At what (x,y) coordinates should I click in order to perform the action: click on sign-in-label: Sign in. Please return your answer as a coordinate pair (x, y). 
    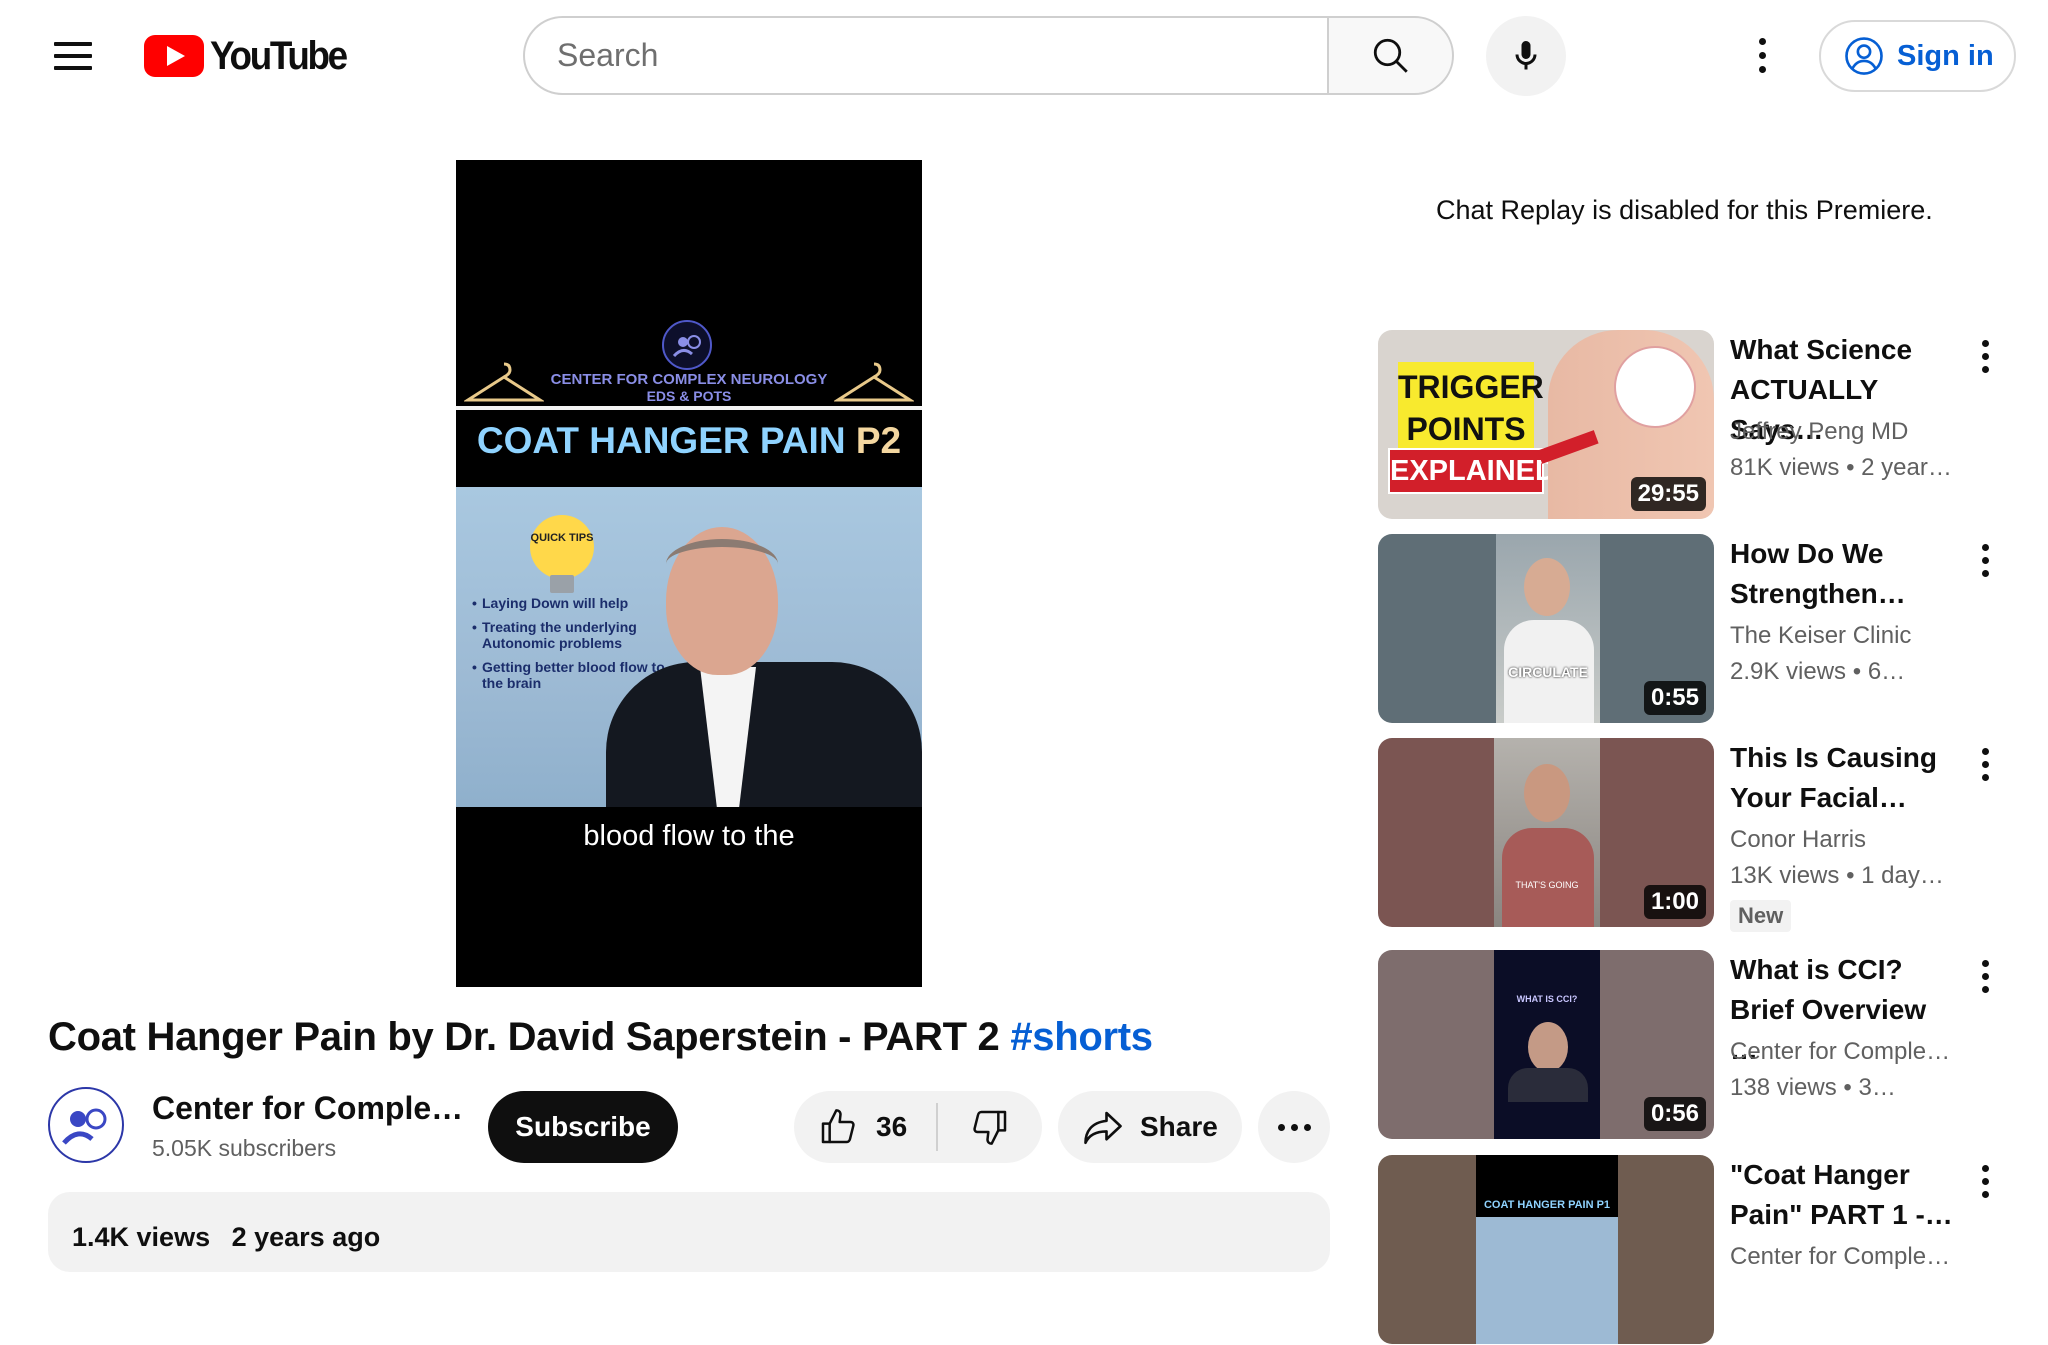
    Looking at the image, I should click on (1945, 55).